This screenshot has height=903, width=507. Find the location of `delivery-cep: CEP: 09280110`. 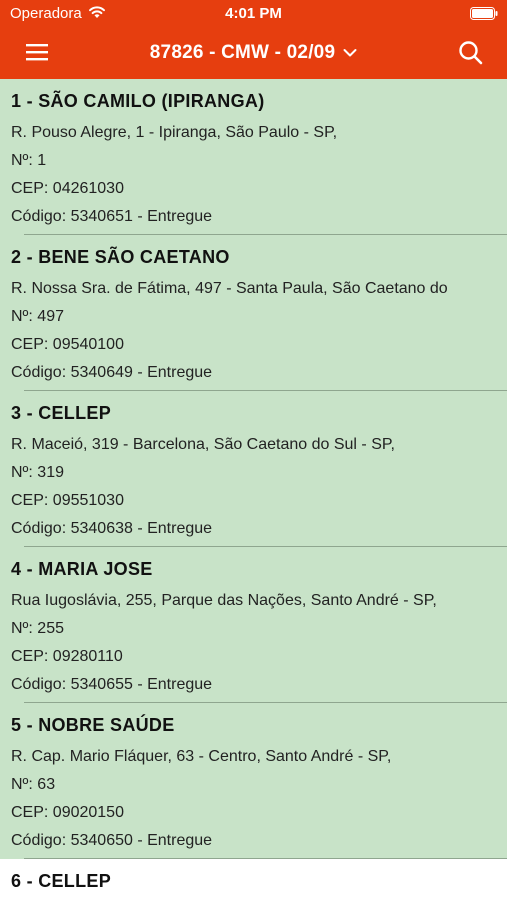

delivery-cep: CEP: 09280110 is located at coordinates (67, 656).